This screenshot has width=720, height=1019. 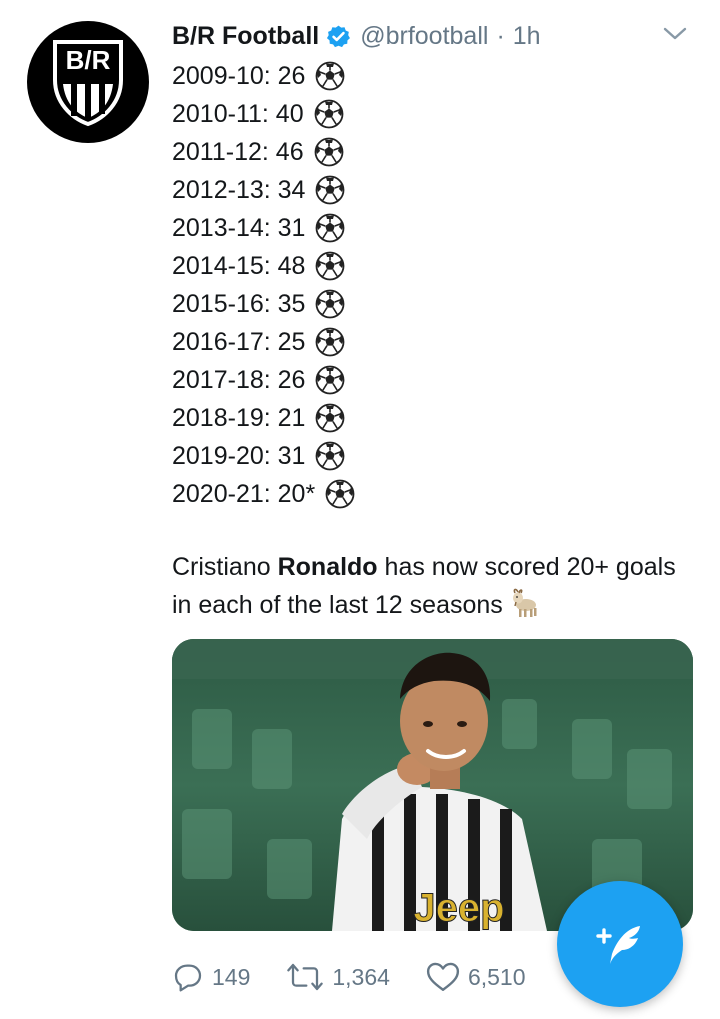 I want to click on season-label: 2020-21: 20*, so click(x=244, y=494).